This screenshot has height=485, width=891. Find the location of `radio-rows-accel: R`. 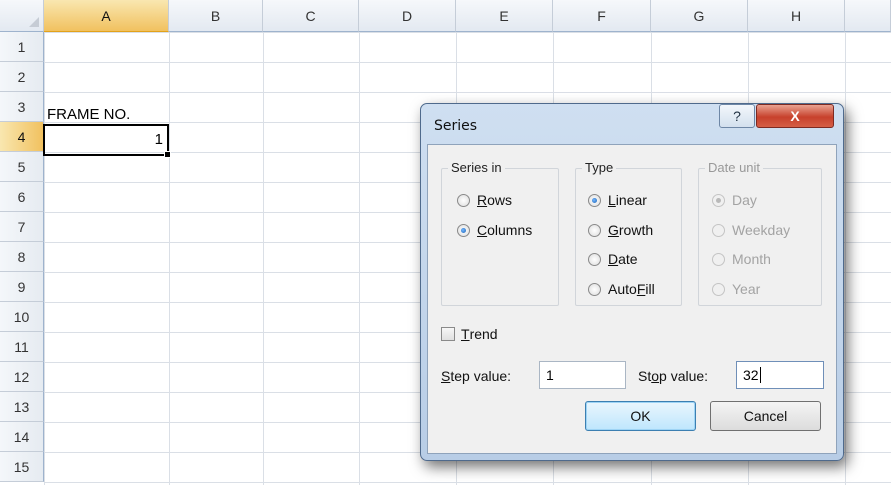

radio-rows-accel: R is located at coordinates (482, 200).